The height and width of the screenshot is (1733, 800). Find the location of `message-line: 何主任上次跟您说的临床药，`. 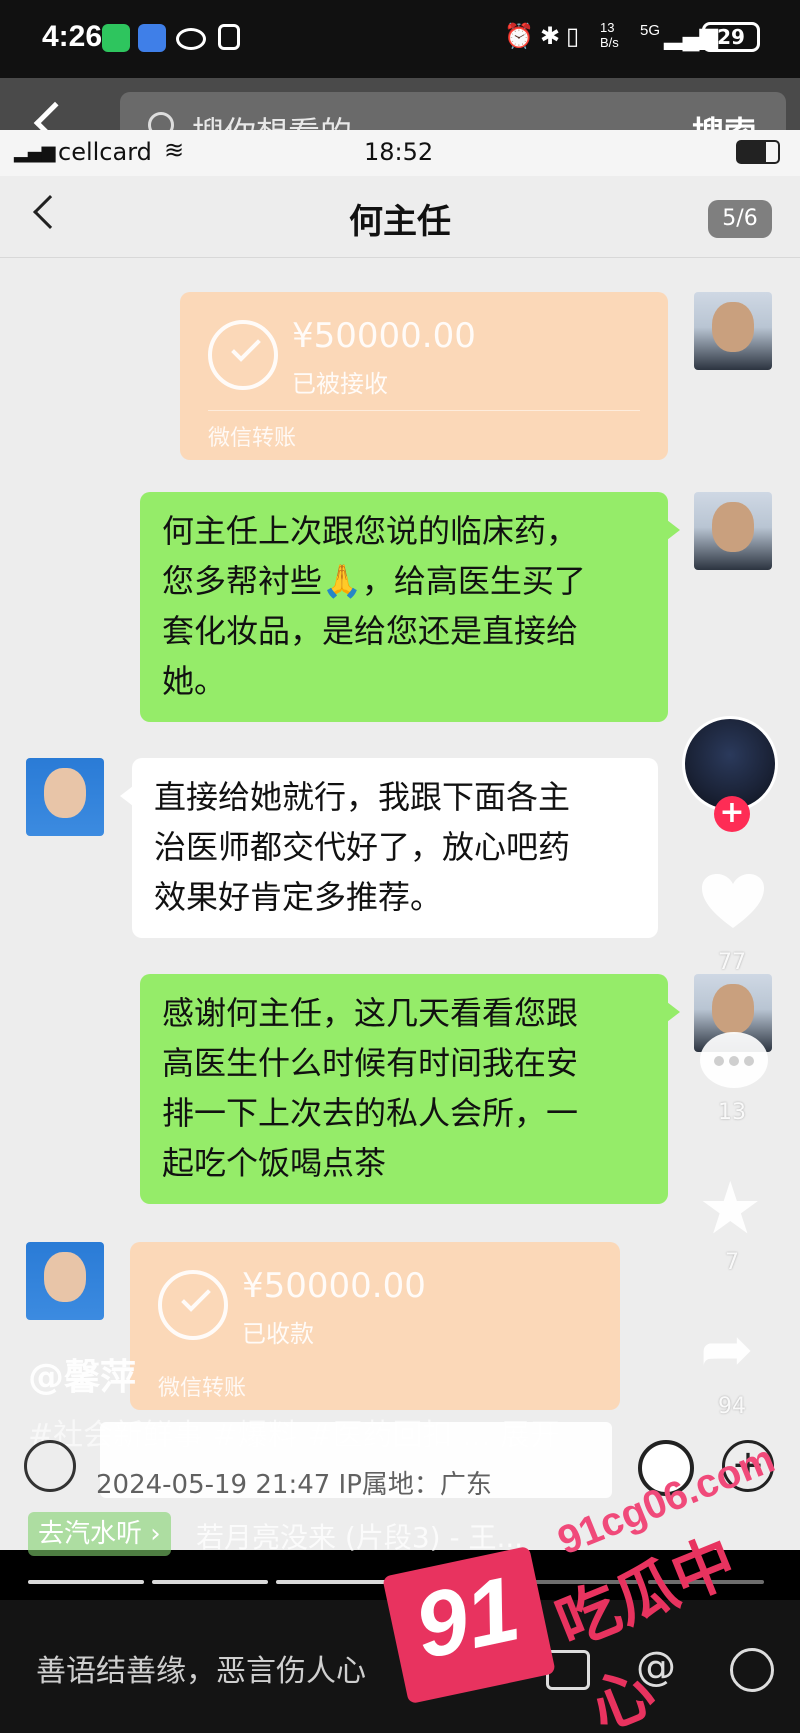

message-line: 何主任上次跟您说的临床药， is located at coordinates (370, 531).